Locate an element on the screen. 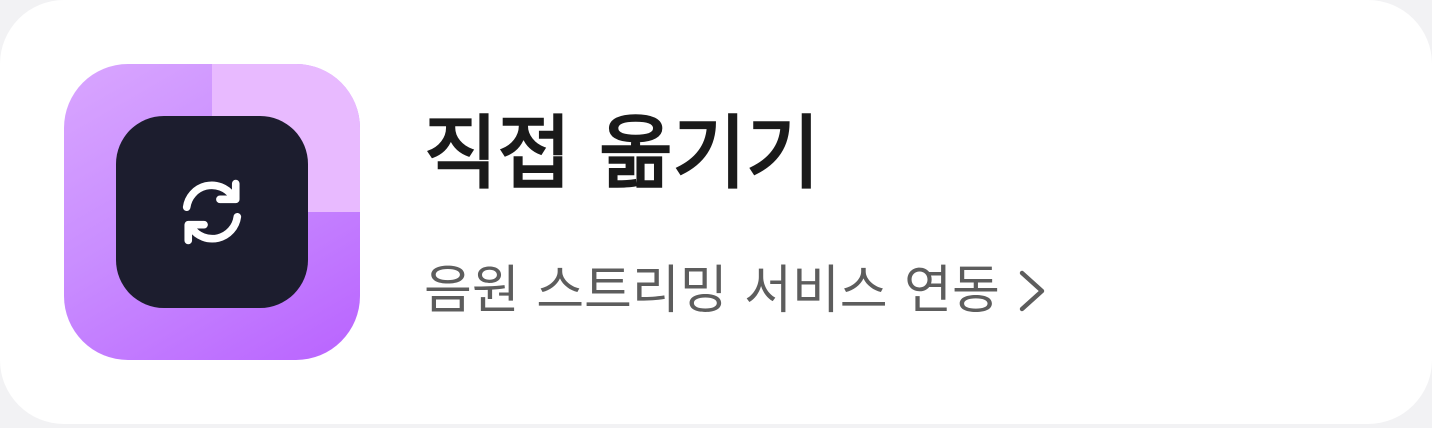 This screenshot has height=428, width=1432. app-icon is located at coordinates (212, 212).